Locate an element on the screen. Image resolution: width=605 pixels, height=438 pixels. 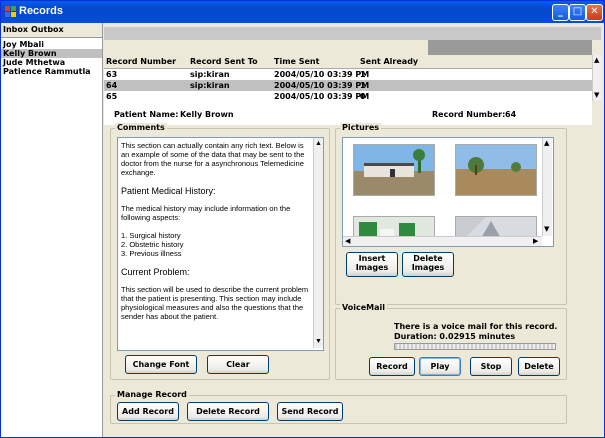
patient-item-selected: Kelly Brown is located at coordinates (51, 53).